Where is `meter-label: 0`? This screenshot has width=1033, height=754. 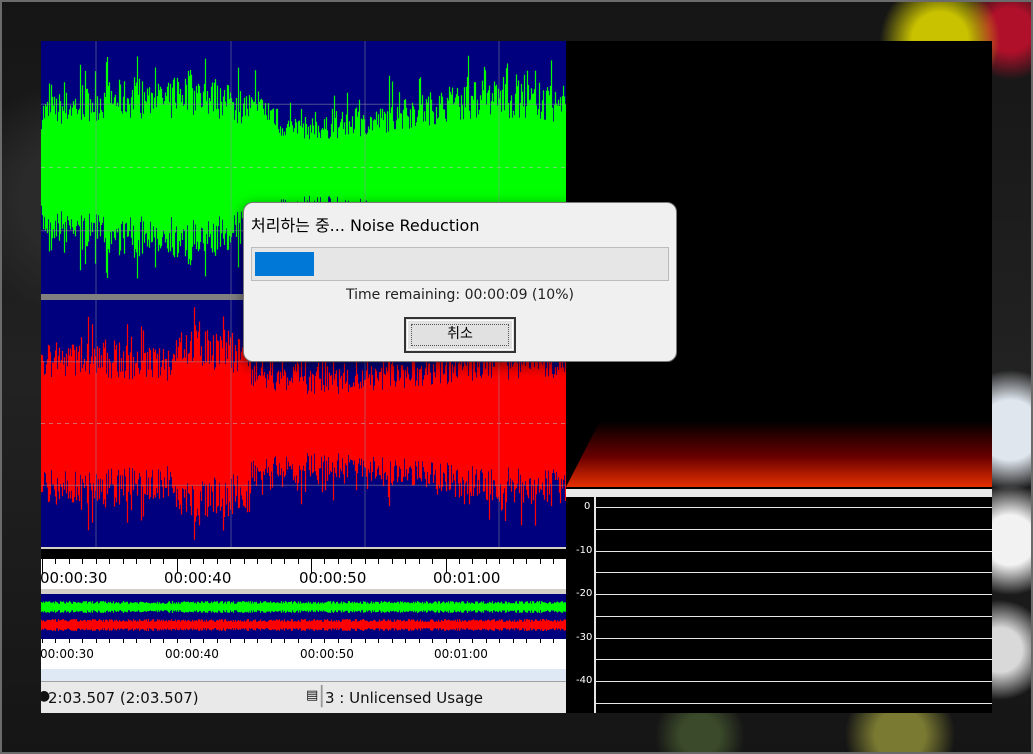
meter-label: 0 is located at coordinates (587, 506).